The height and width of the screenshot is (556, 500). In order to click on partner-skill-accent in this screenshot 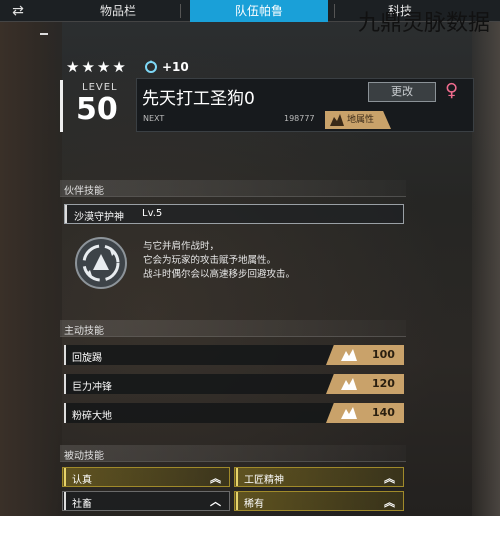, I will do `click(66, 214)`.